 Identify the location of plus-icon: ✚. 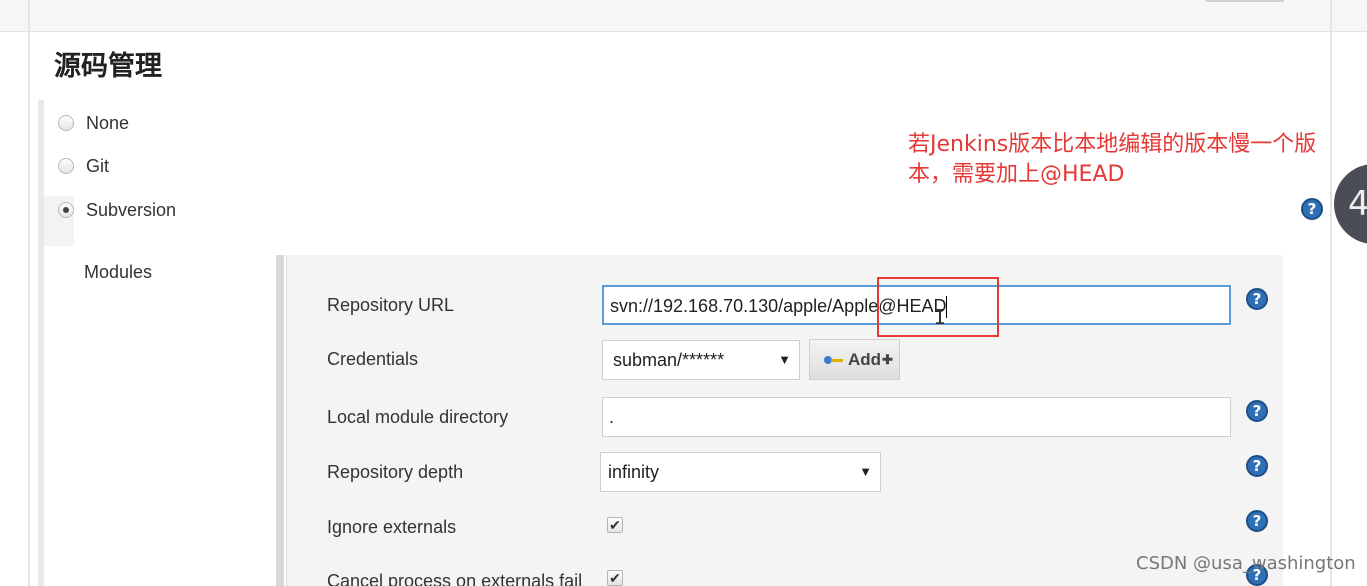
(887, 359).